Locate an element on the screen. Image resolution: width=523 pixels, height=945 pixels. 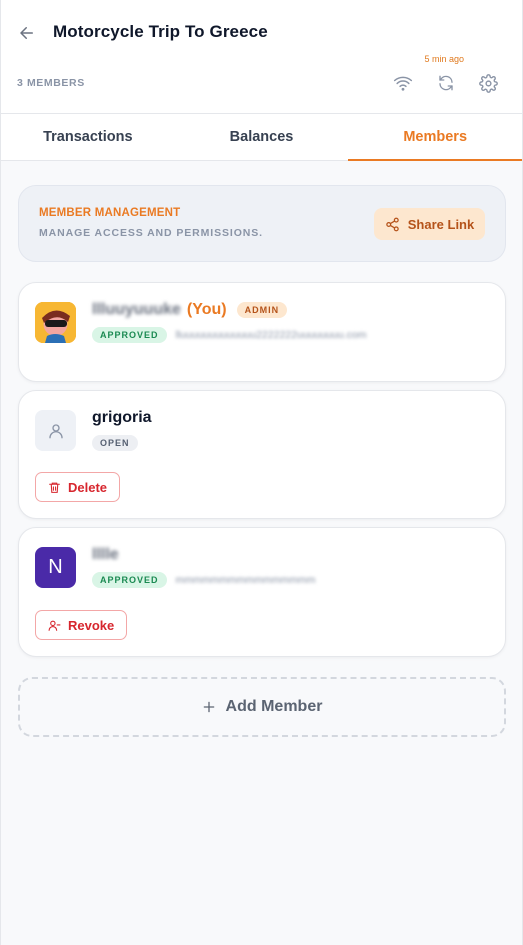
refresh-button is located at coordinates (446, 83).